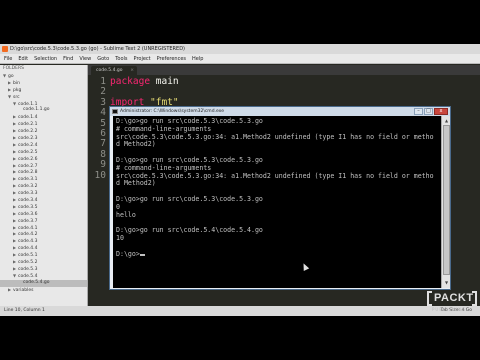 This screenshot has width=480, height=360. I want to click on tree-folder: ▶ code.4.4, so click(43, 248).